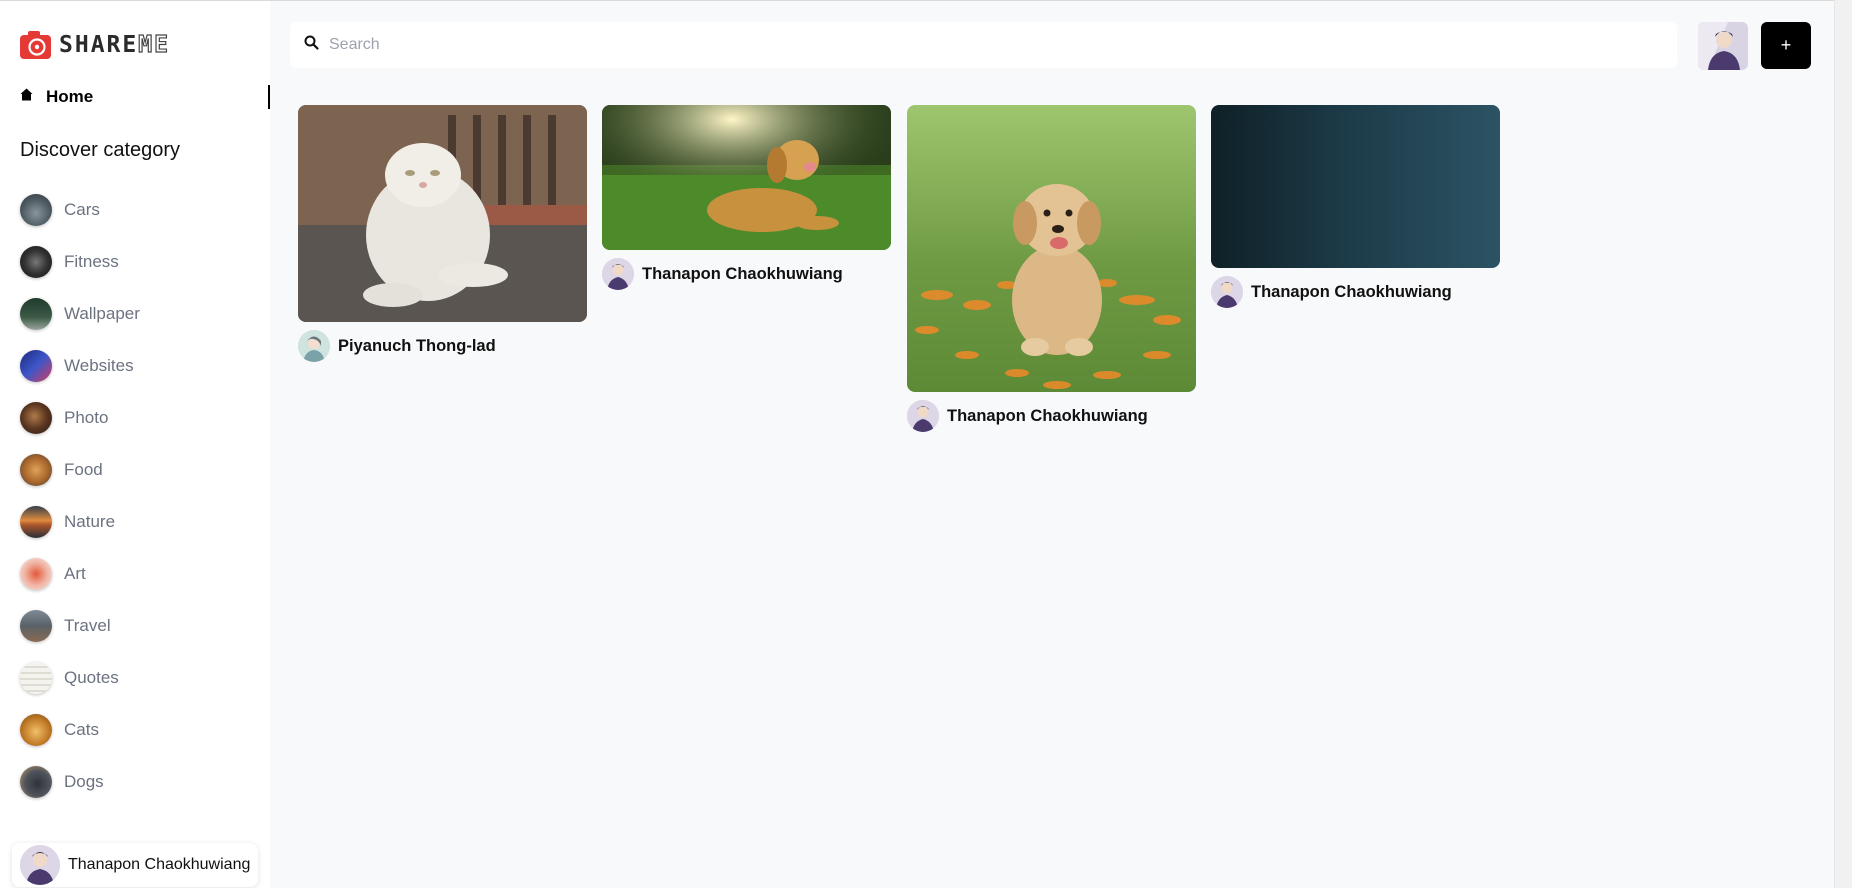  I want to click on home-icon, so click(26, 97).